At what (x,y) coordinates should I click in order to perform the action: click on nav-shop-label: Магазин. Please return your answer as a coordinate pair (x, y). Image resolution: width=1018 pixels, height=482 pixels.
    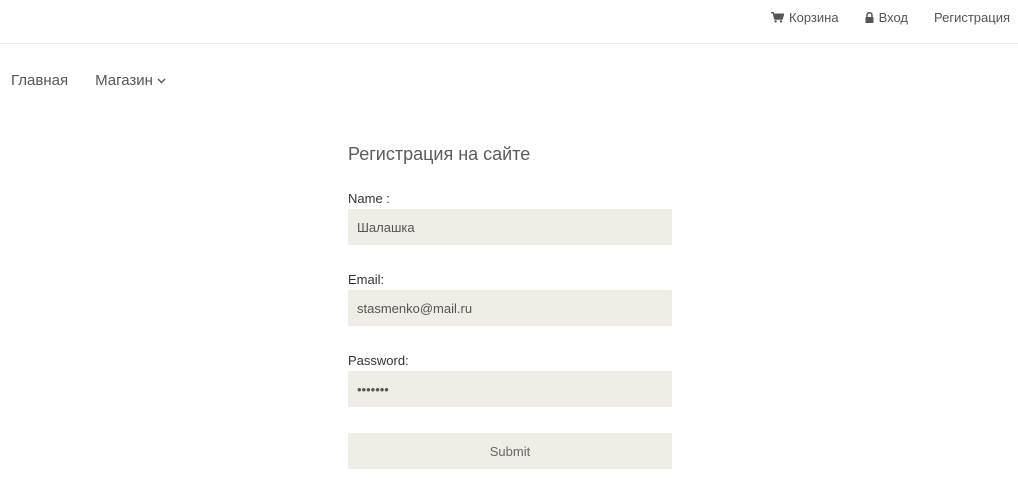
    Looking at the image, I should click on (124, 80).